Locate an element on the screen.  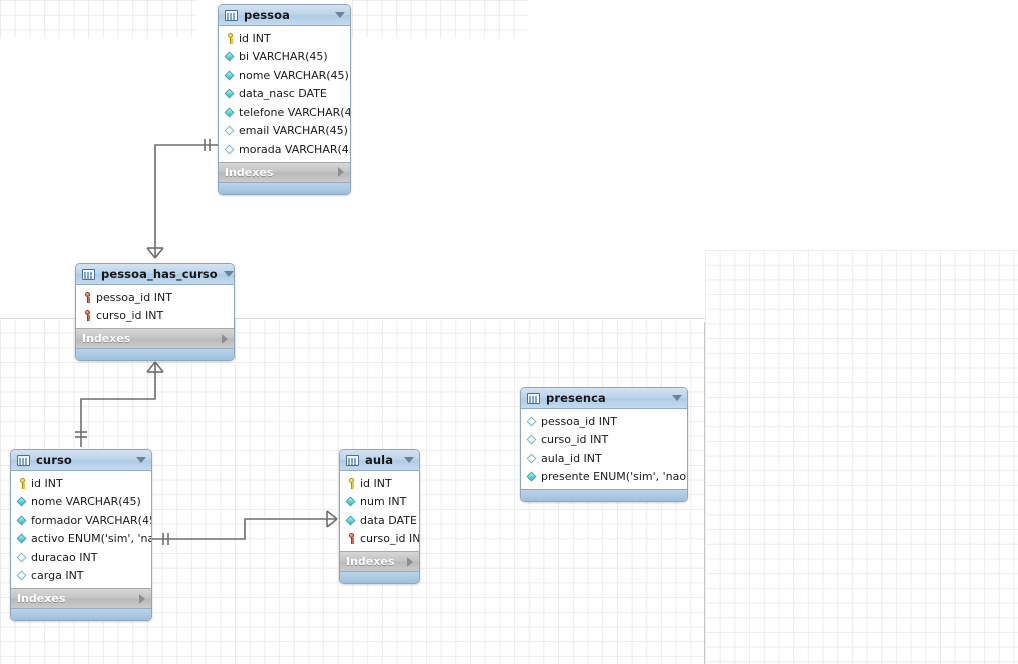
column-row: data DATE is located at coordinates (379, 520).